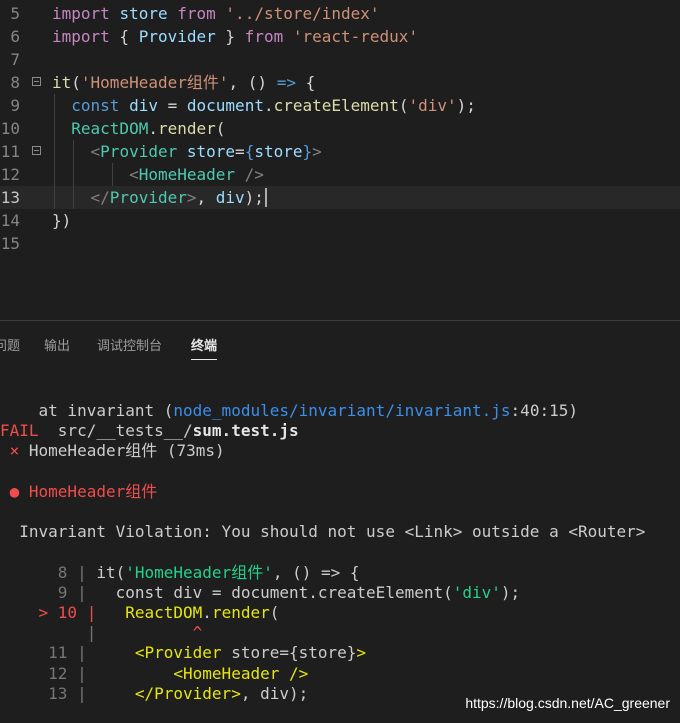  I want to click on text-cursor, so click(266, 197).